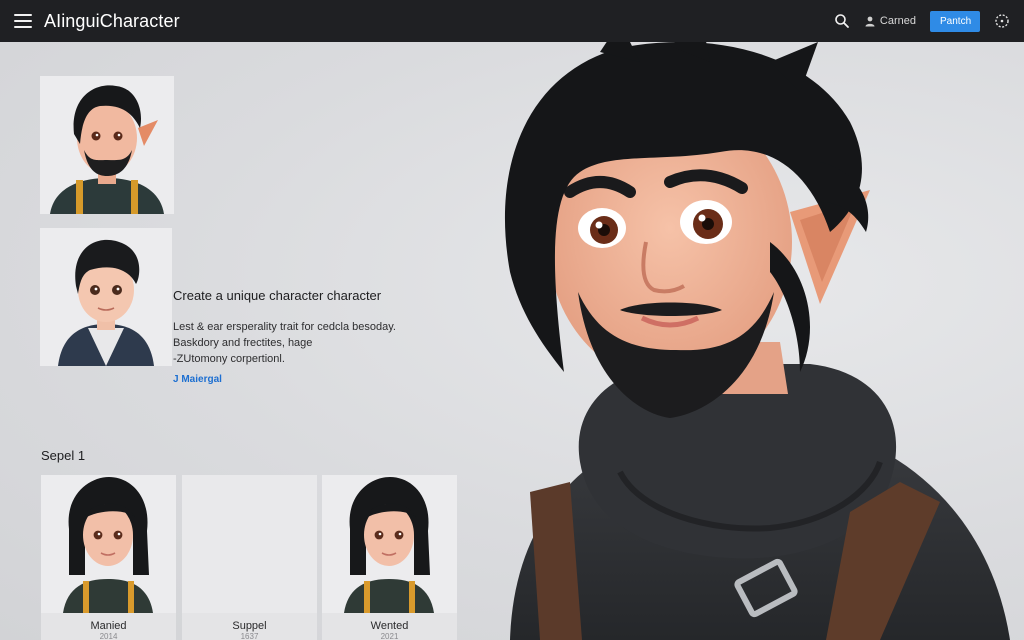  What do you see at coordinates (389, 636) in the screenshot?
I see `gallery-card-3-year: 2021` at bounding box center [389, 636].